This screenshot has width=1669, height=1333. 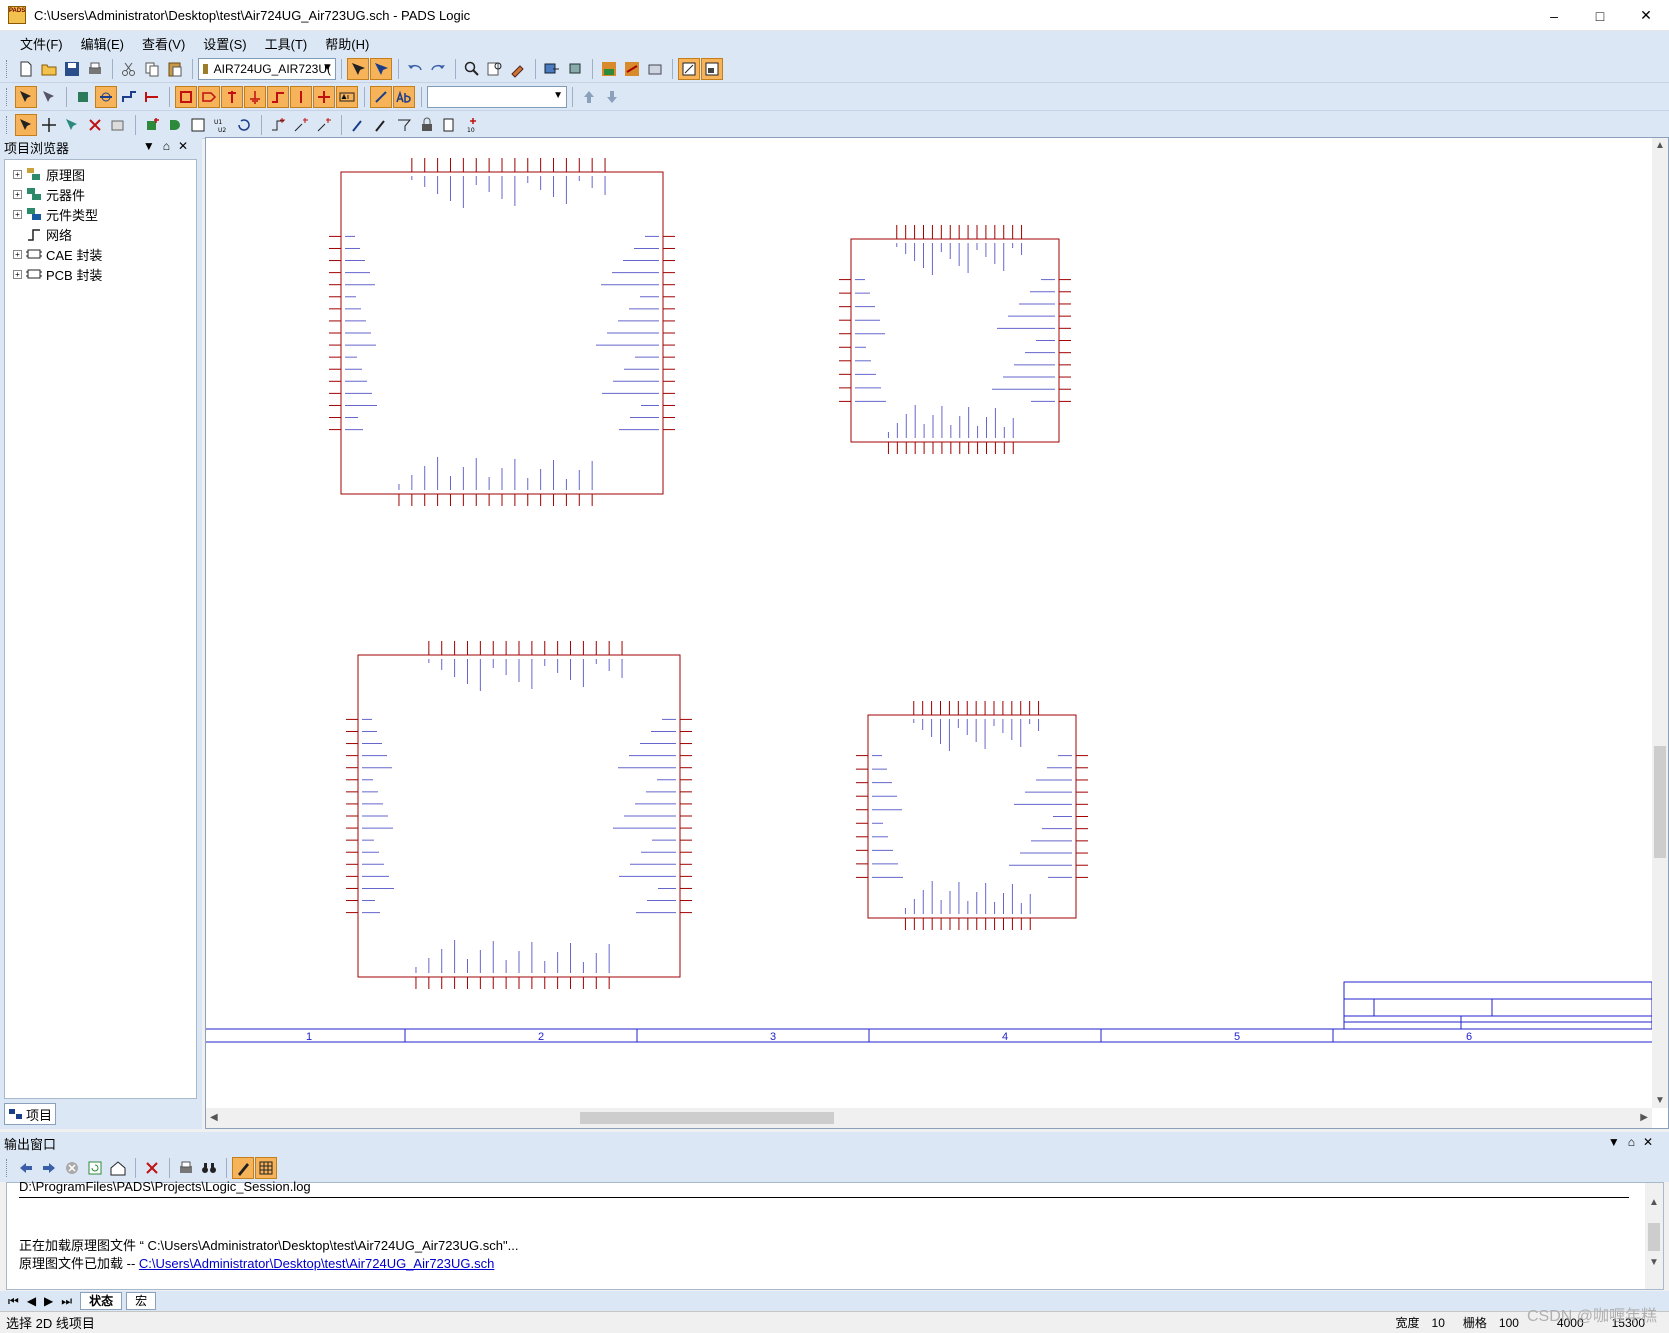 What do you see at coordinates (95, 125) in the screenshot?
I see `delete-icon` at bounding box center [95, 125].